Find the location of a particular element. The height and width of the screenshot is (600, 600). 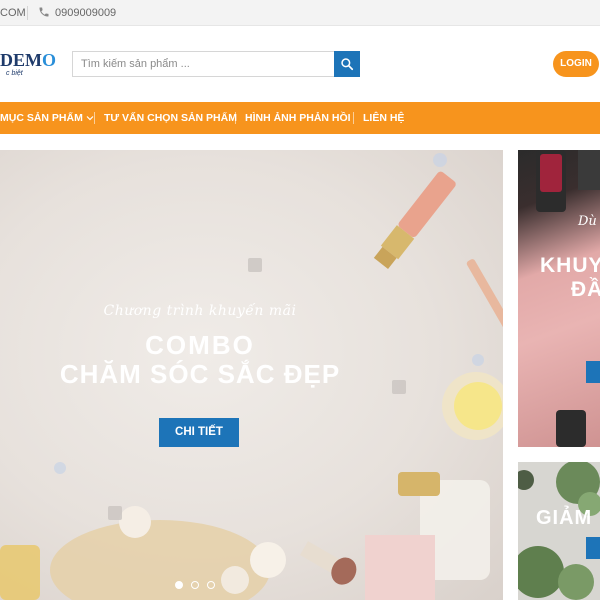

contact-email: COM is located at coordinates (13, 13).